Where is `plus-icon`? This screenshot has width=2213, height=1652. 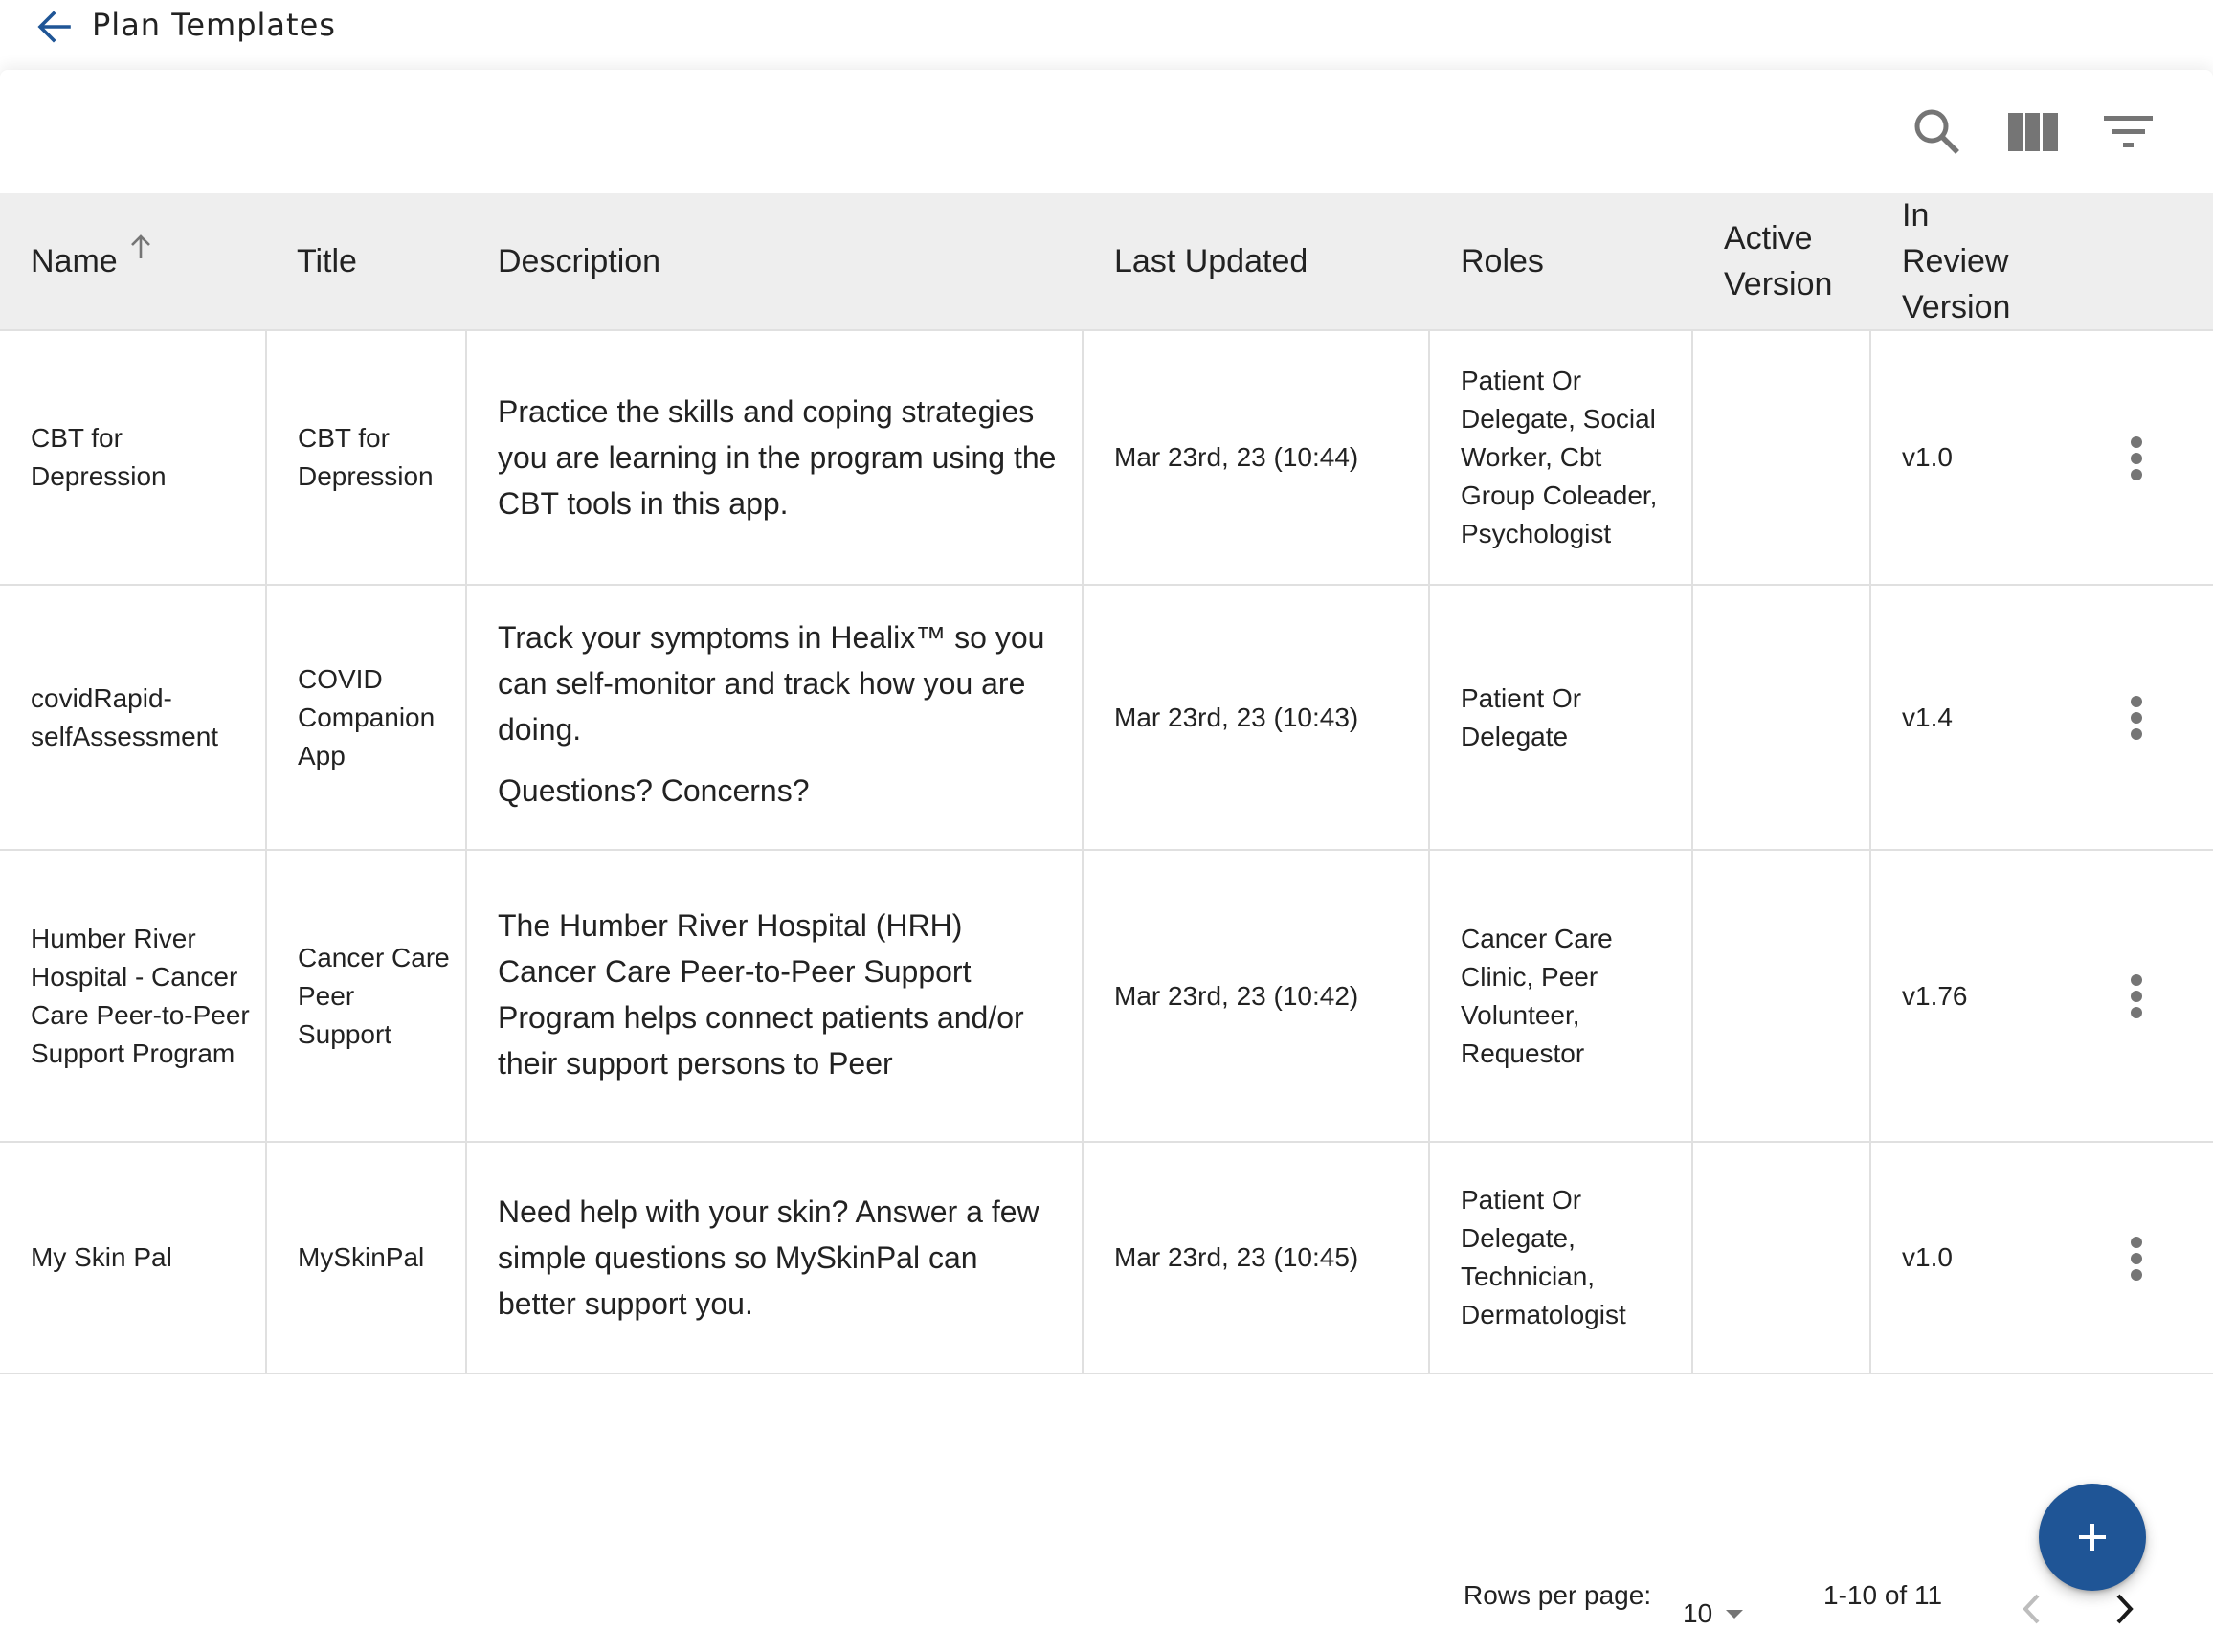
plus-icon is located at coordinates (2092, 1537).